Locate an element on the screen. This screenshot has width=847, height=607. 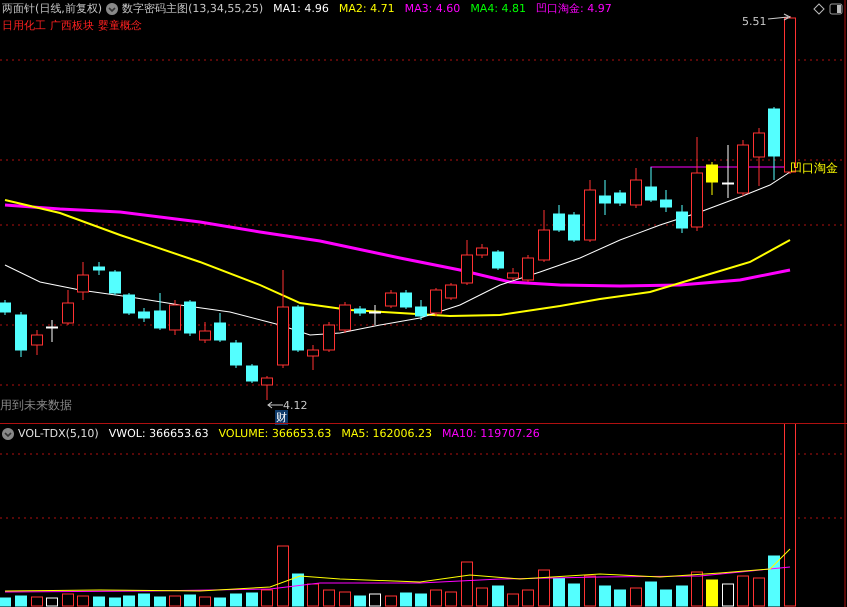
sector-tag: 婴童概念 is located at coordinates (120, 25).